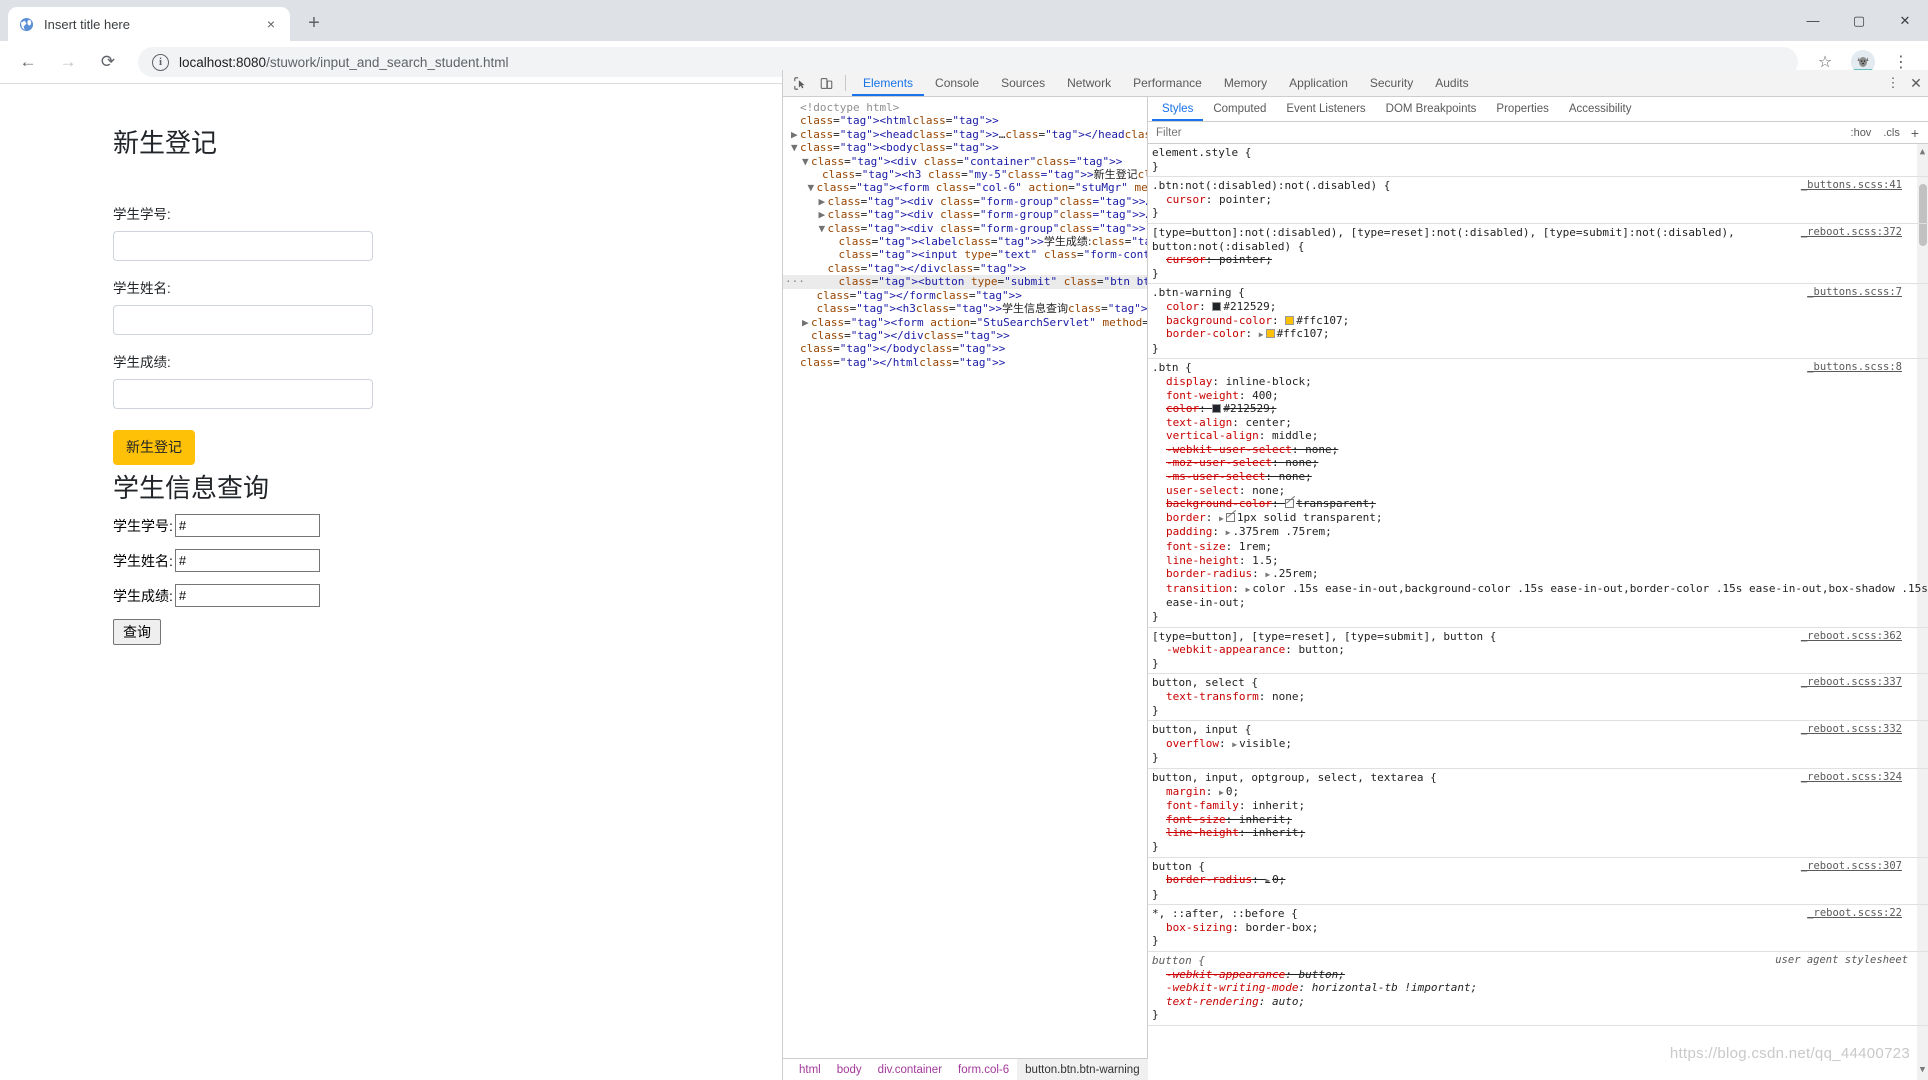 The height and width of the screenshot is (1080, 1928). I want to click on new-style-rule-button: +, so click(1915, 133).